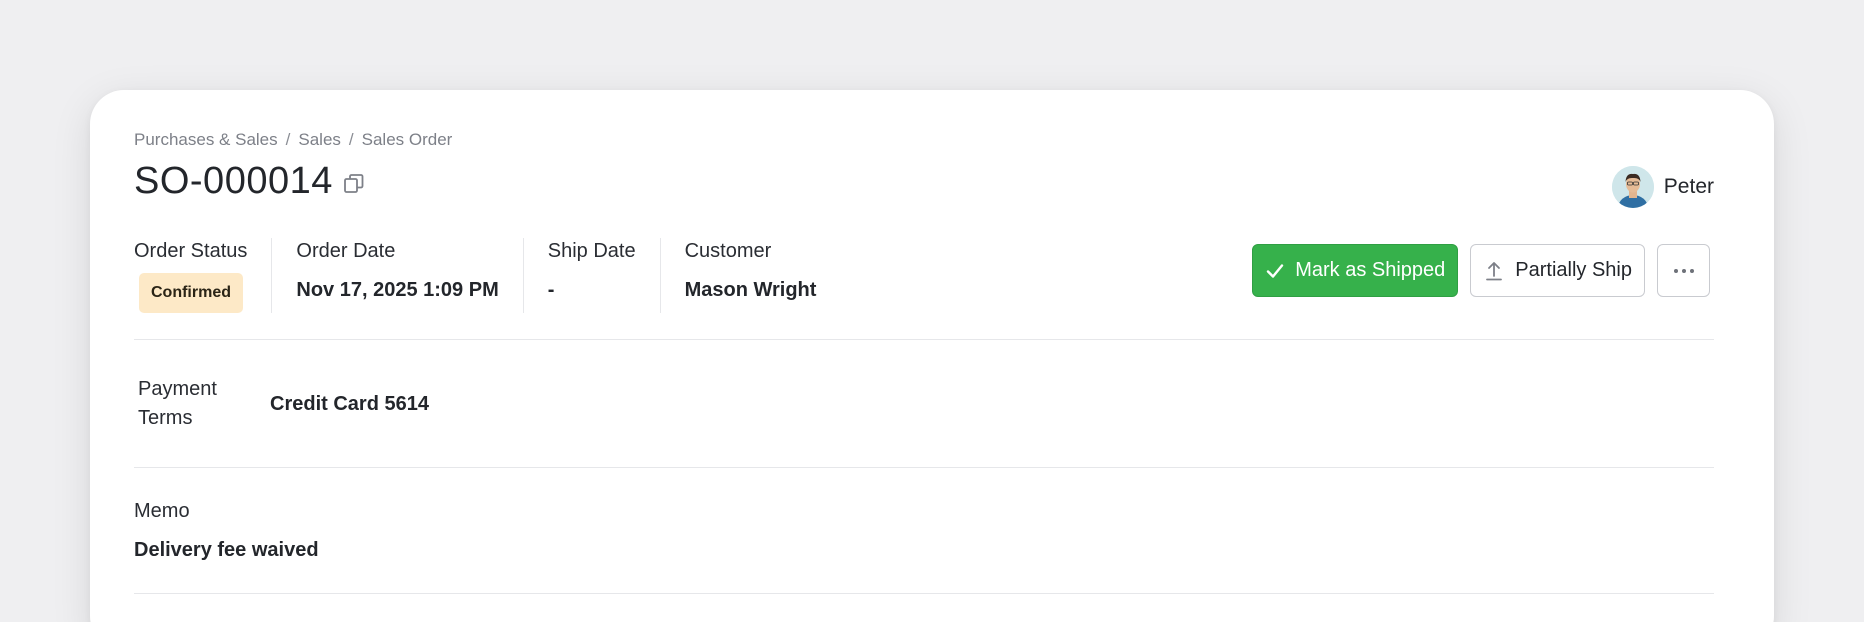 The height and width of the screenshot is (622, 1864). I want to click on partially-ship-button: Partially Ship, so click(1557, 270).